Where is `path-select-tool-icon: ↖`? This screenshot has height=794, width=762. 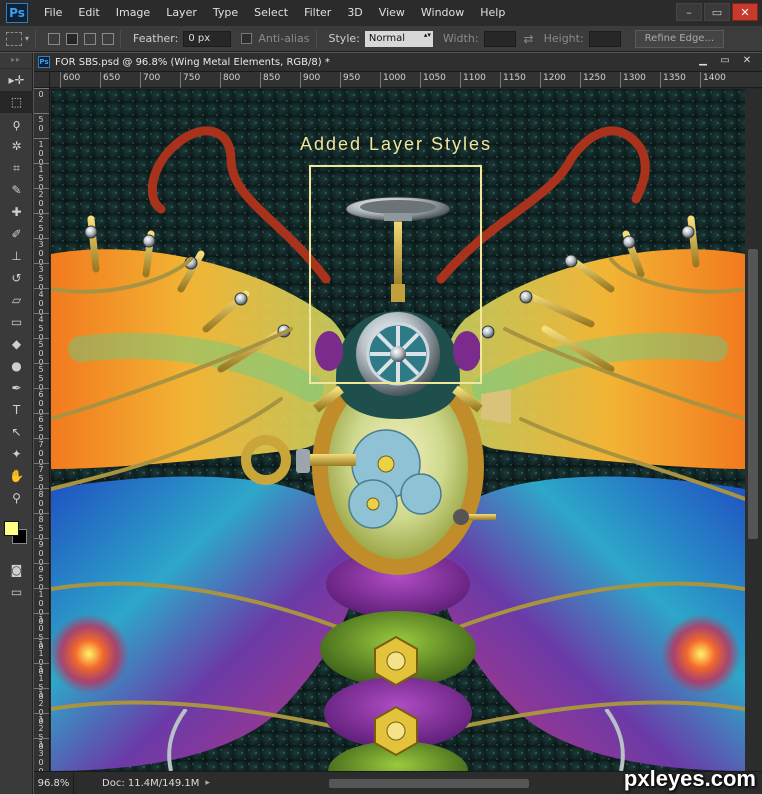
path-select-tool-icon: ↖ is located at coordinates (16, 432).